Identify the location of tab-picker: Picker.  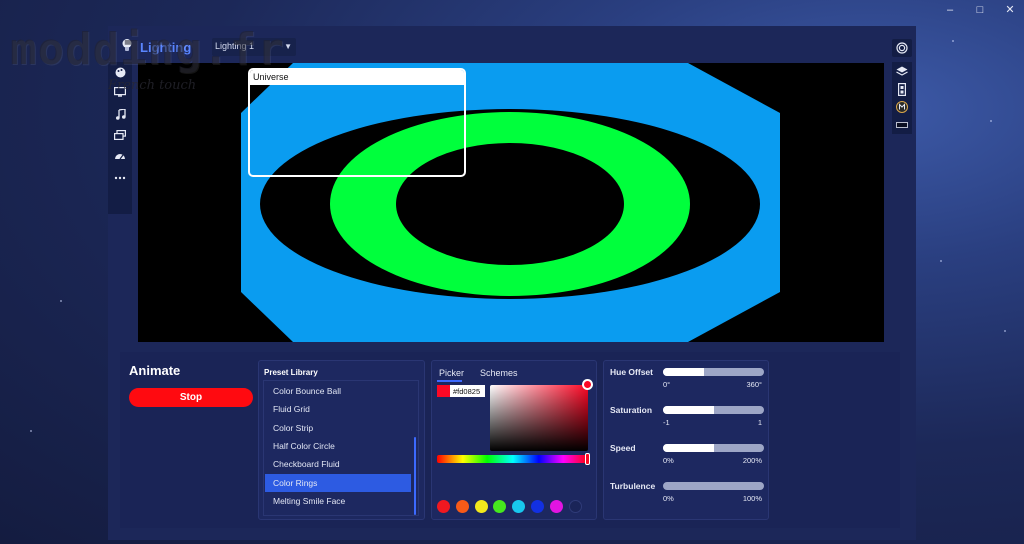
(451, 373).